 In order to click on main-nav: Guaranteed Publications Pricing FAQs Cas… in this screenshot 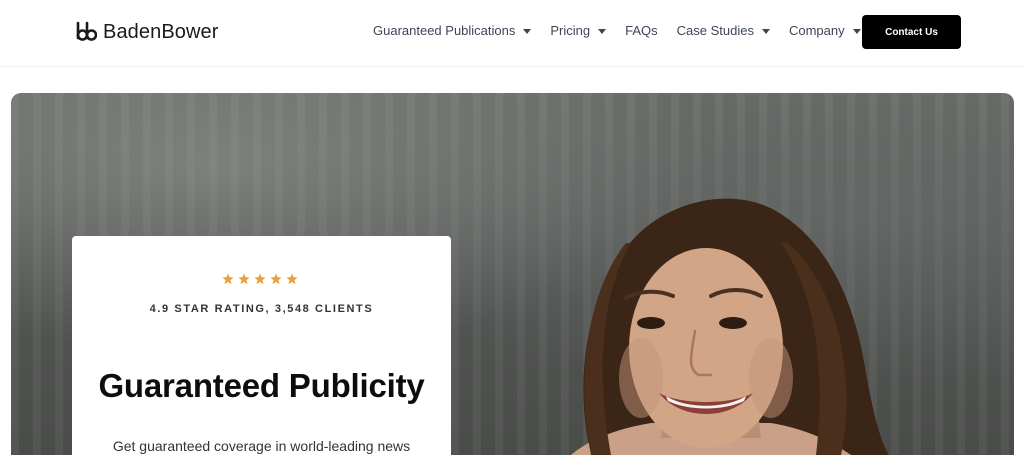, I will do `click(617, 30)`.